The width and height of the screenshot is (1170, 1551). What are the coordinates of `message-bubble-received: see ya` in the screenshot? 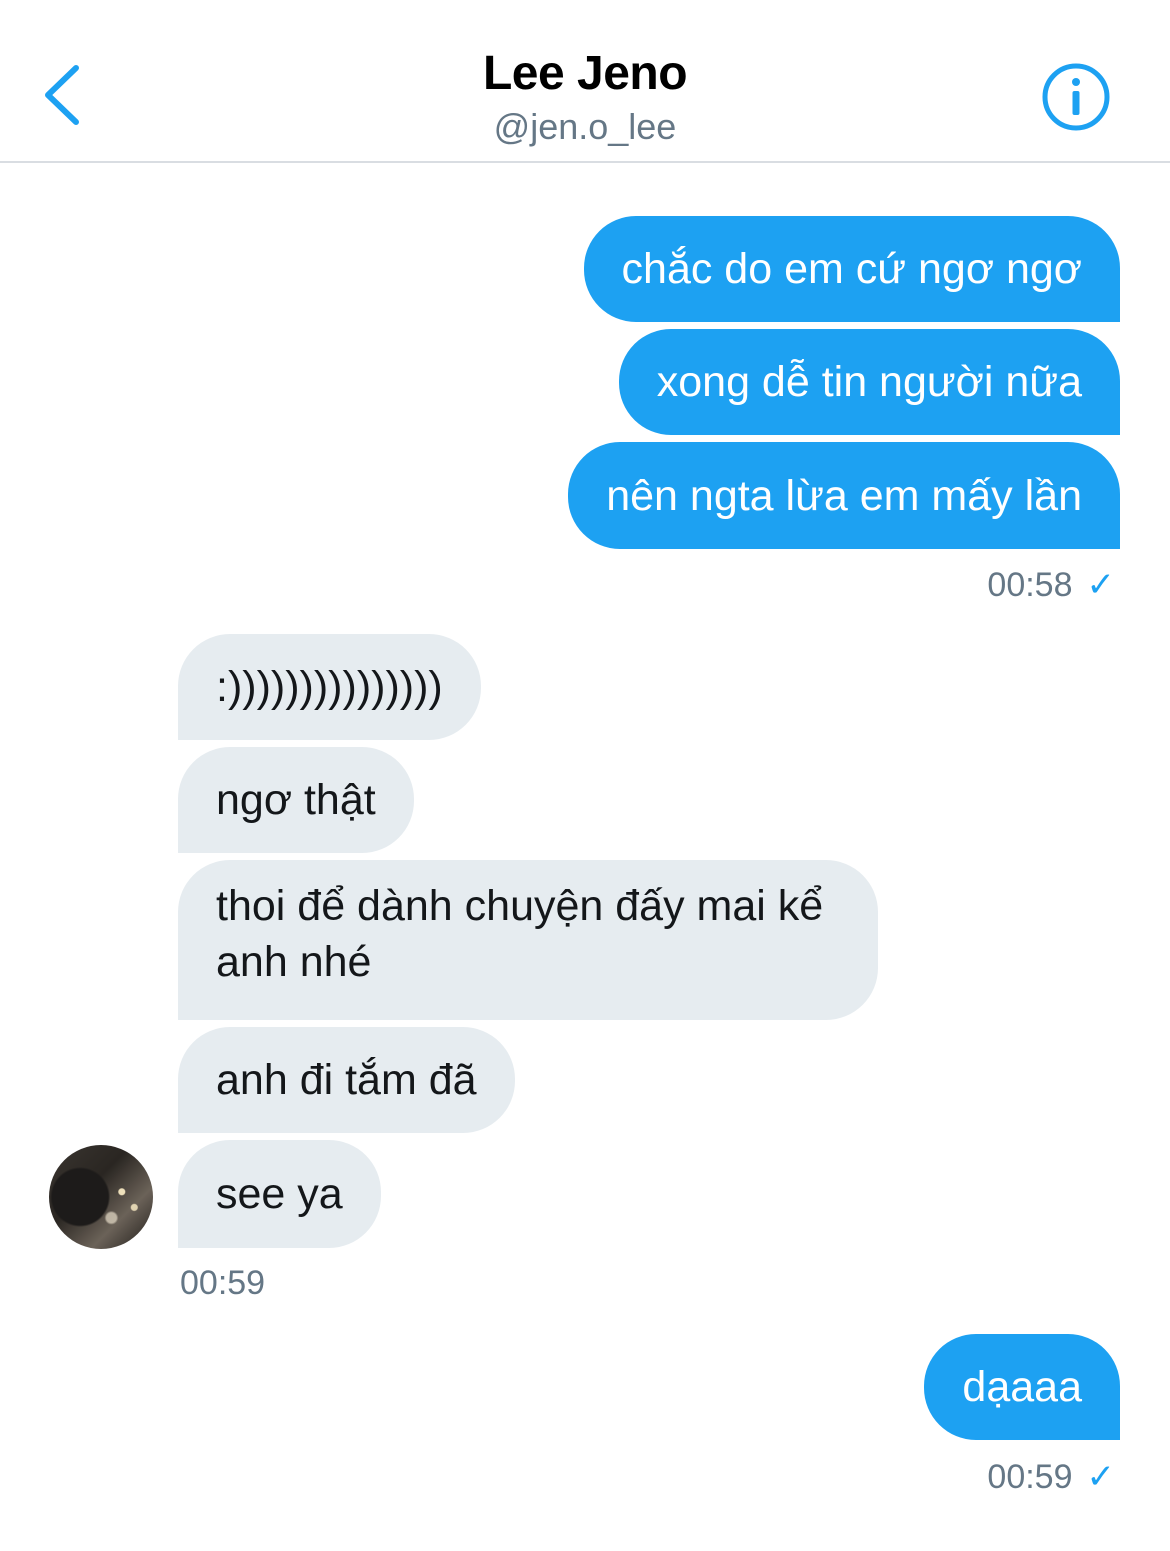 It's located at (279, 1194).